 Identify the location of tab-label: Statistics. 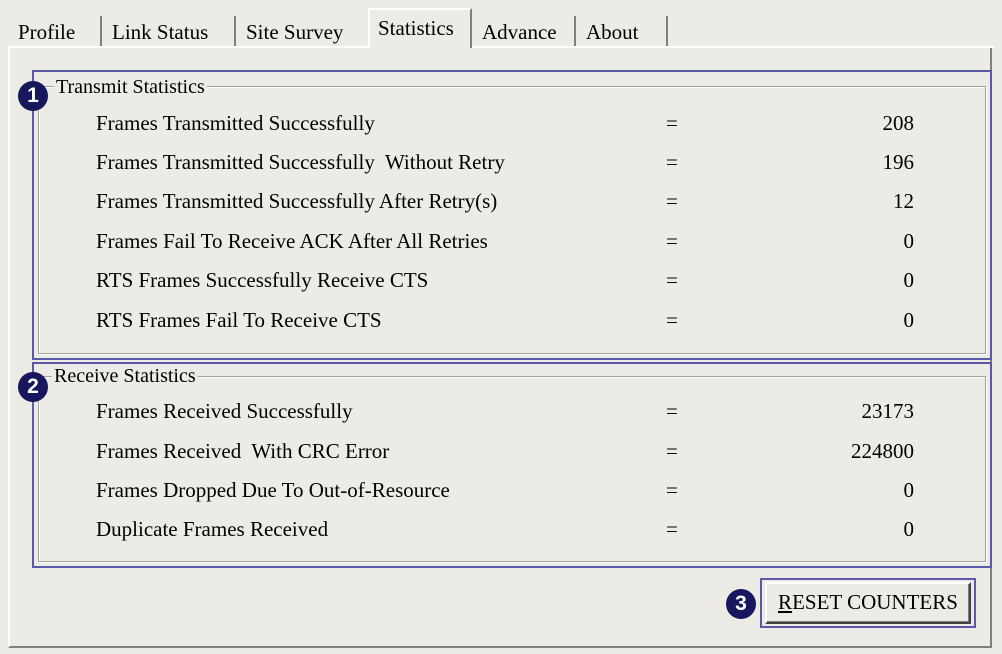
(416, 28).